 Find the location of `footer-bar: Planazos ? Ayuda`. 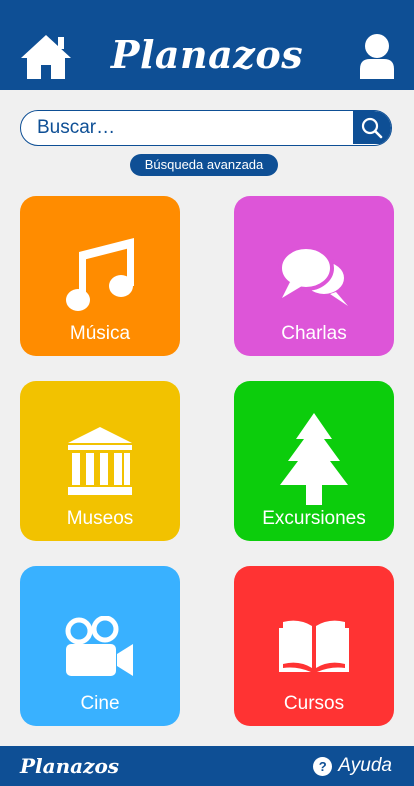

footer-bar: Planazos ? Ayuda is located at coordinates (207, 766).